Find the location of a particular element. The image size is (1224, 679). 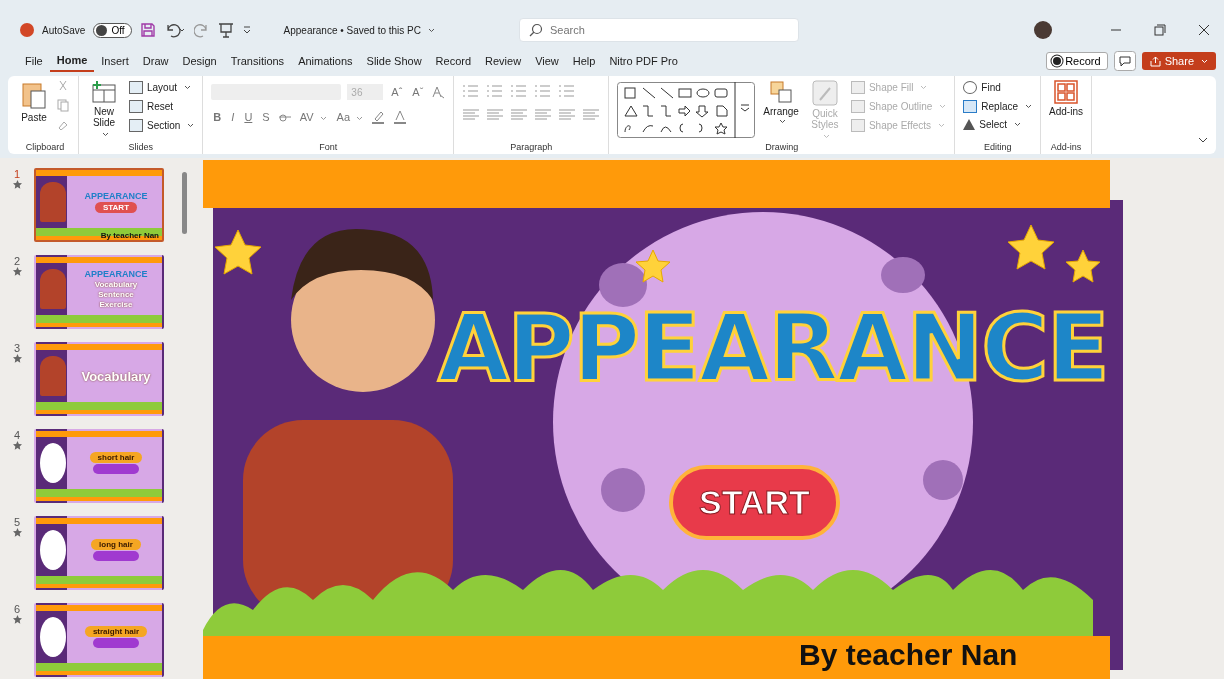

thumbnail-title: APPEARANCE is located at coordinates (116, 274).